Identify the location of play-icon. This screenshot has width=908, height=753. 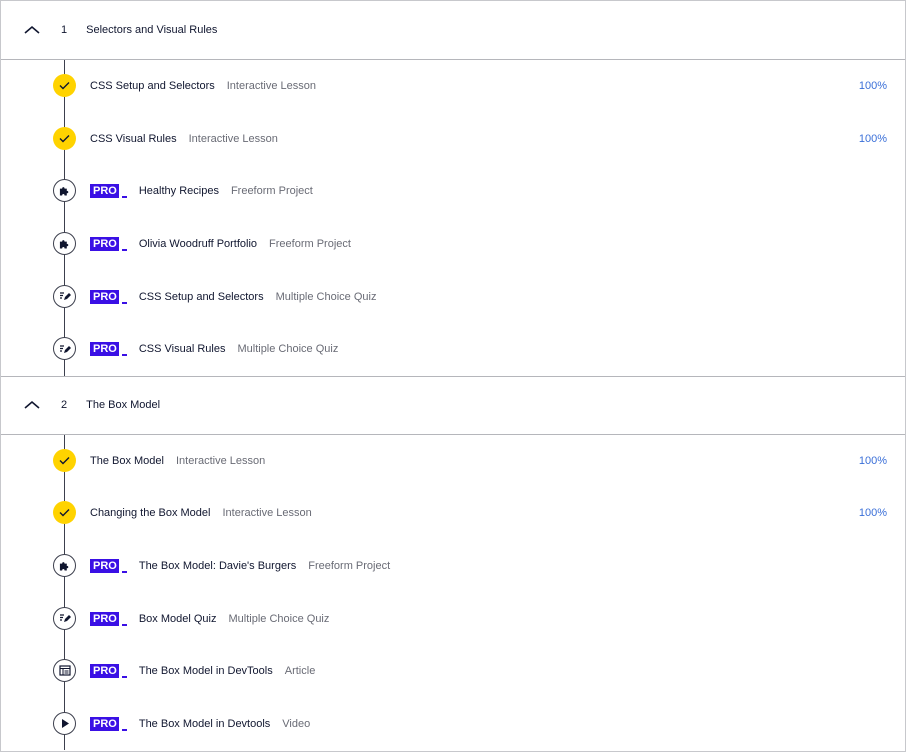
(64, 723).